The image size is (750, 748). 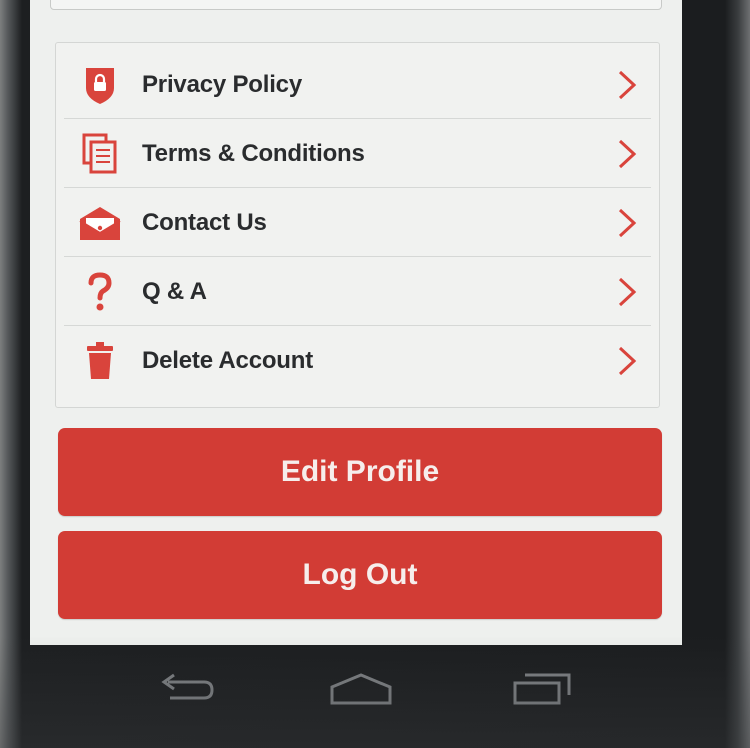 What do you see at coordinates (100, 223) in the screenshot?
I see `envelope-icon` at bounding box center [100, 223].